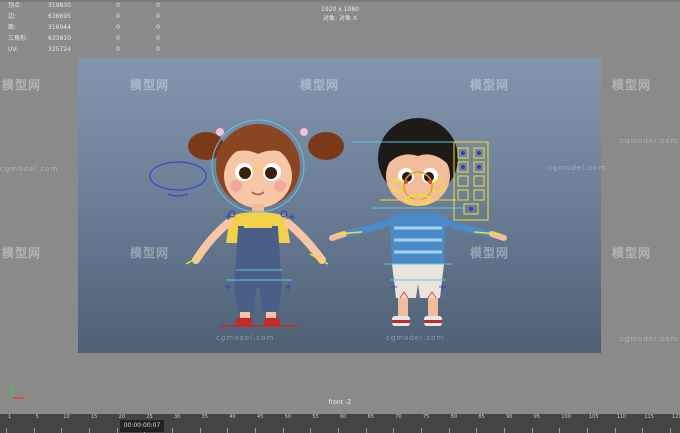 The image size is (680, 433). Describe the element at coordinates (481, 417) in the screenshot. I see `timeline-tick-label: 85` at that location.